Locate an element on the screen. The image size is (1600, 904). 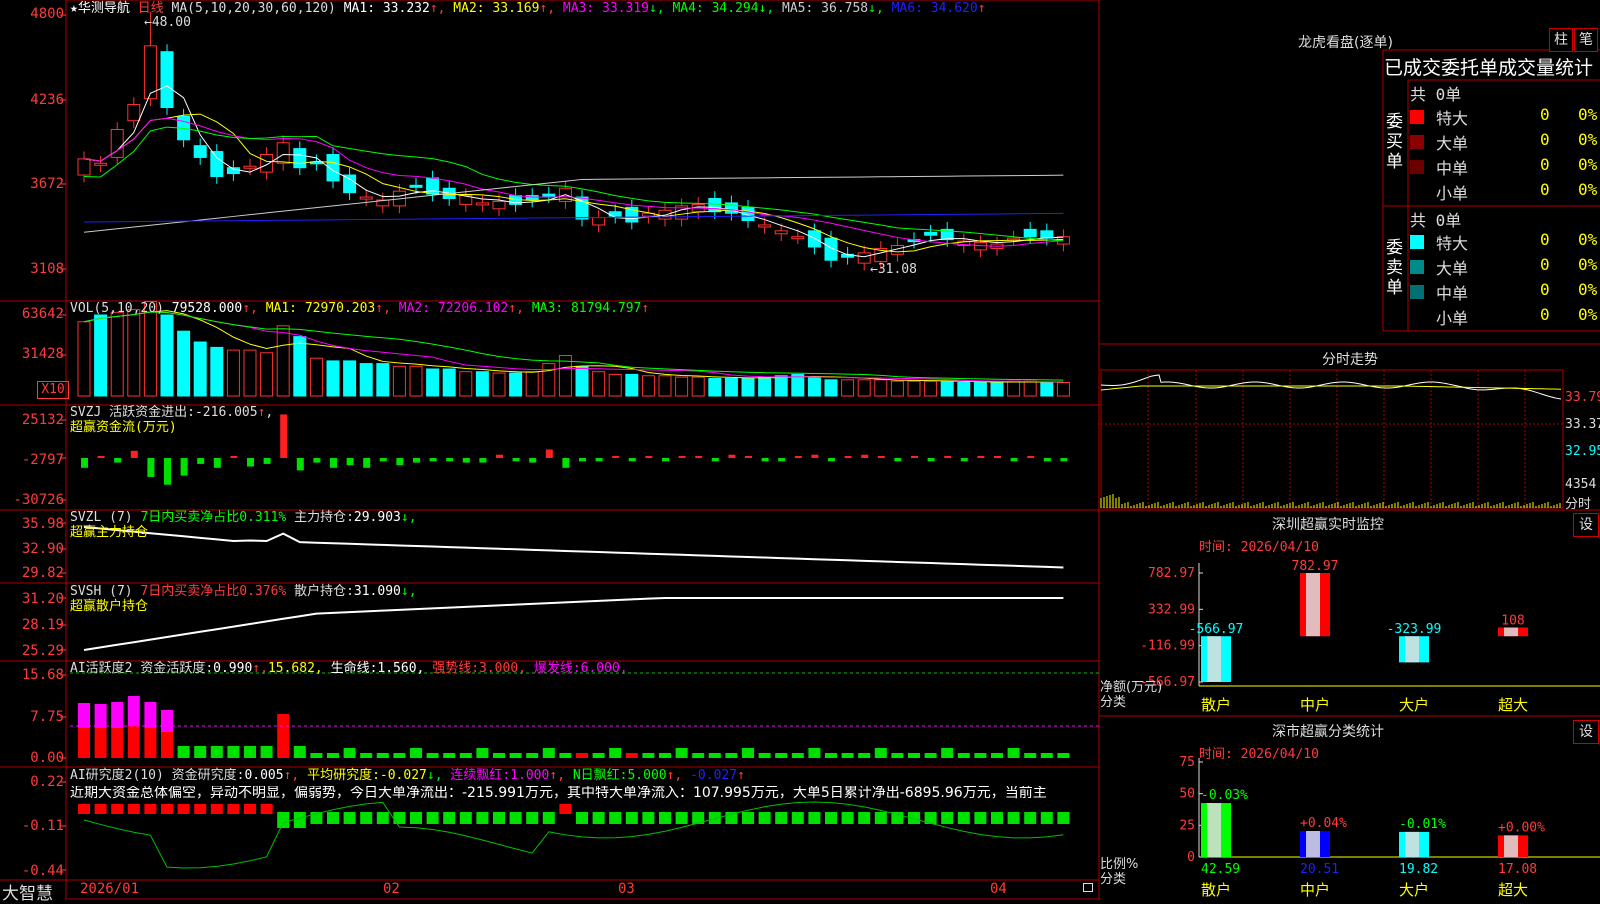
ma-arrow-2: ↑, is located at coordinates (520, 308).